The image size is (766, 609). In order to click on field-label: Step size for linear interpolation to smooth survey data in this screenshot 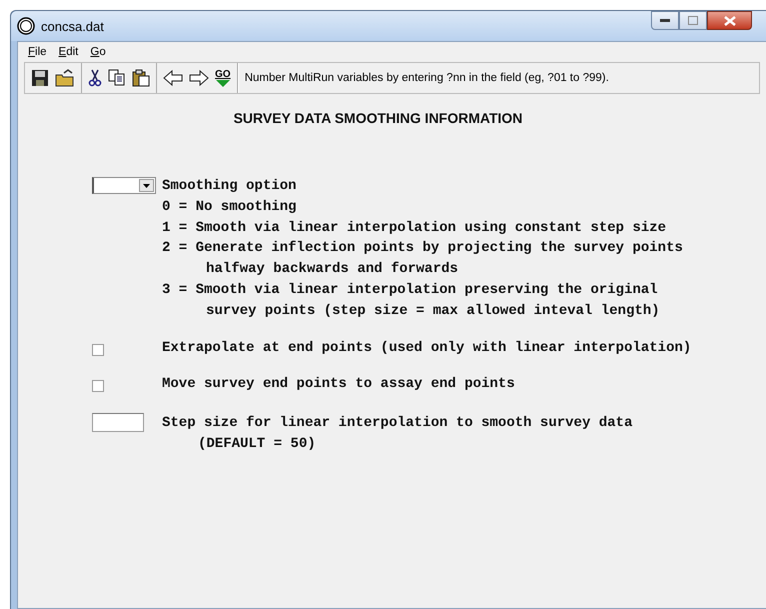, I will do `click(397, 424)`.